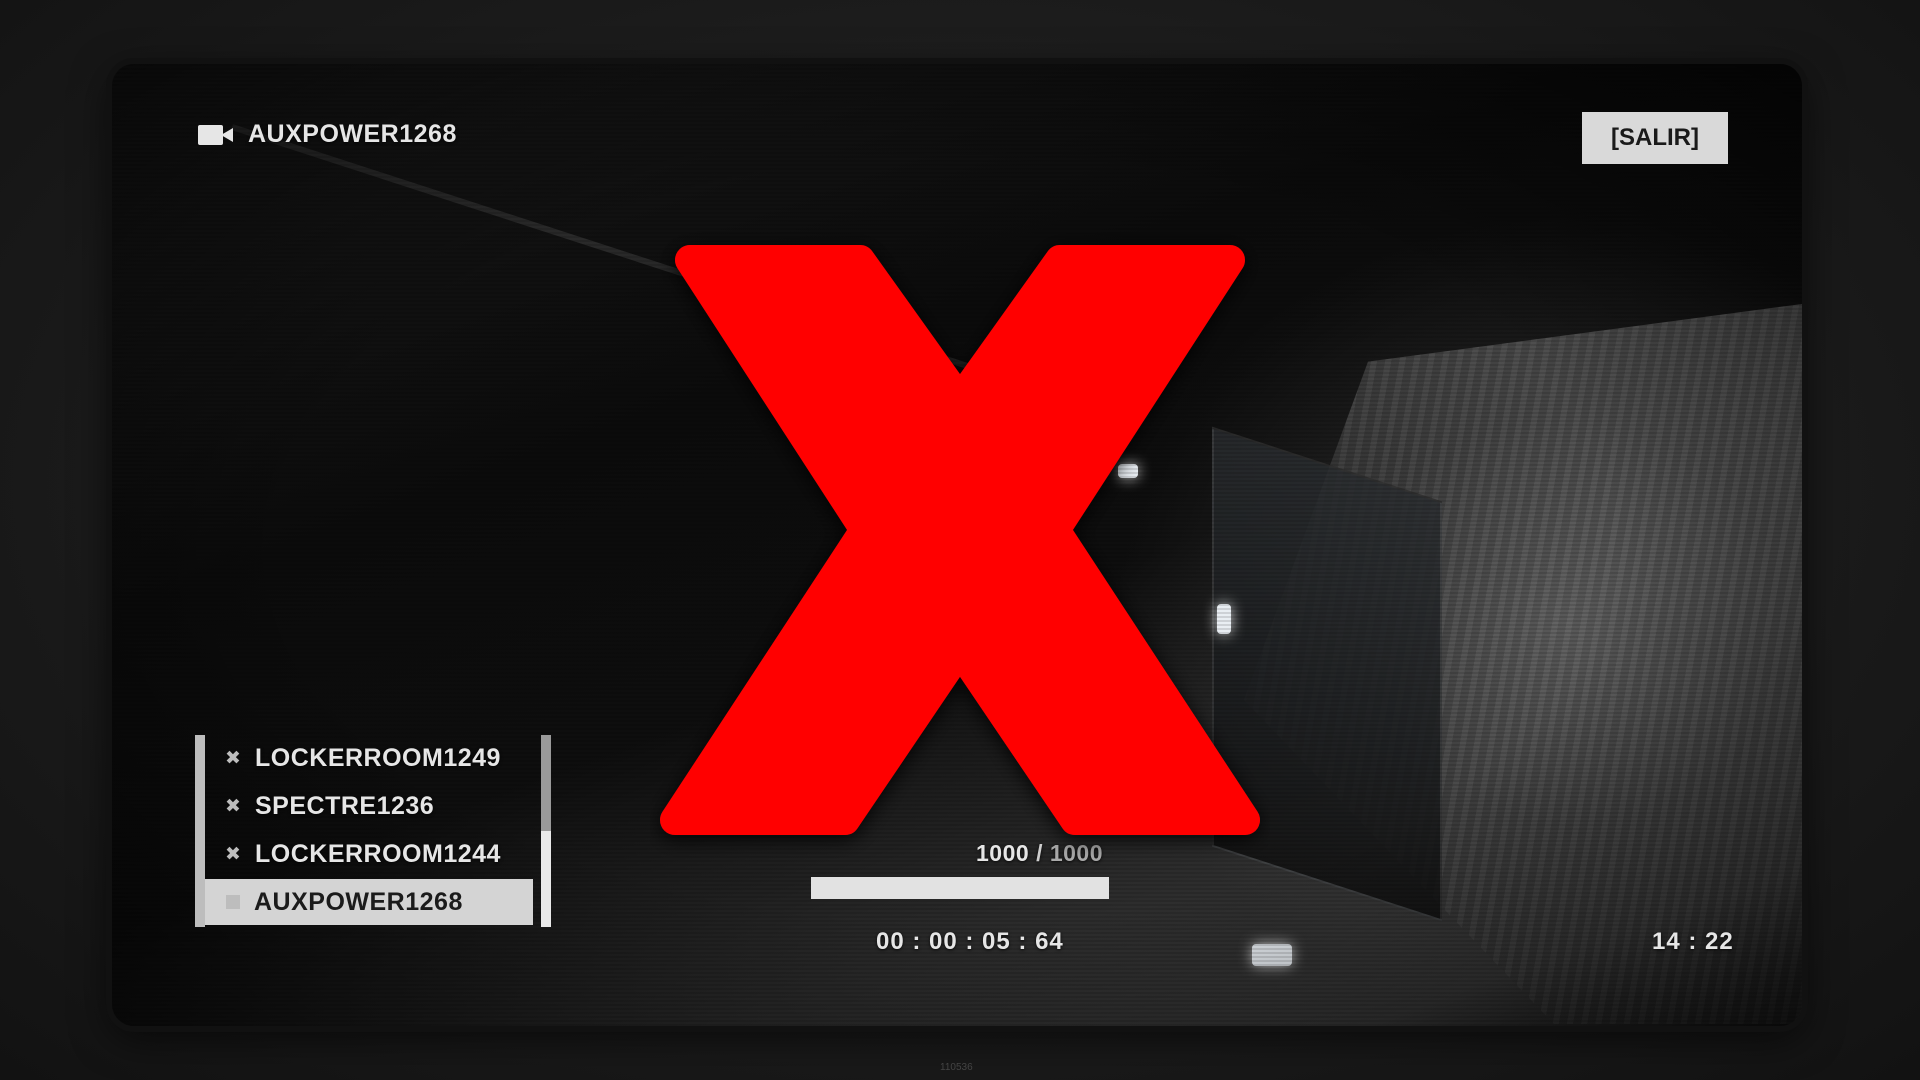 The height and width of the screenshot is (1080, 1920). What do you see at coordinates (1272, 955) in the screenshot?
I see `feed-light` at bounding box center [1272, 955].